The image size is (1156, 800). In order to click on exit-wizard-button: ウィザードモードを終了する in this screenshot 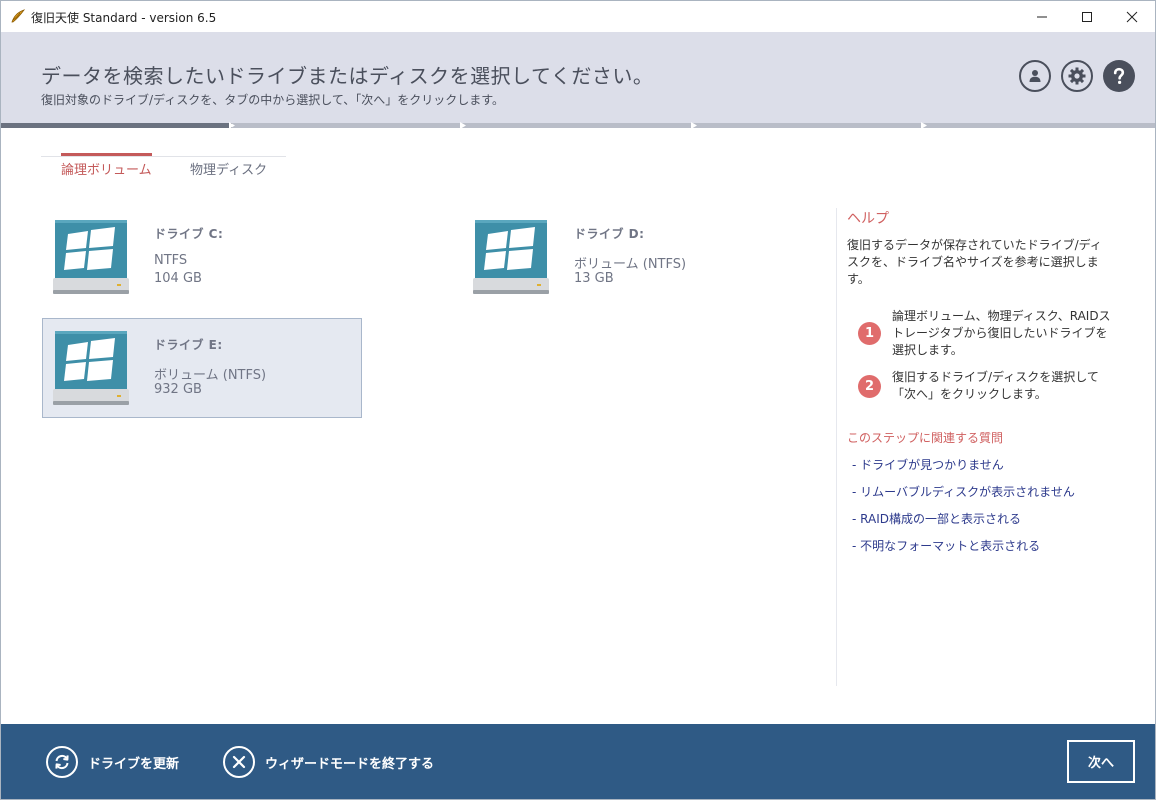, I will do `click(328, 762)`.